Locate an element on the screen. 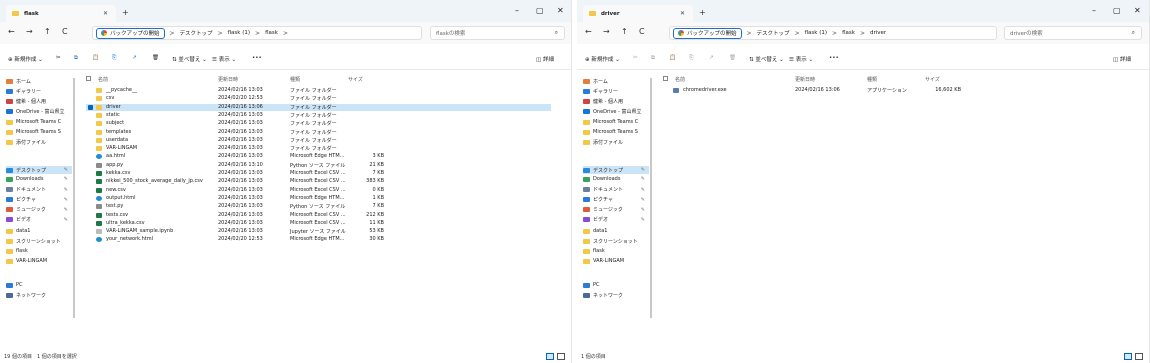 The width and height of the screenshot is (1150, 363). back-button: ← is located at coordinates (588, 31).